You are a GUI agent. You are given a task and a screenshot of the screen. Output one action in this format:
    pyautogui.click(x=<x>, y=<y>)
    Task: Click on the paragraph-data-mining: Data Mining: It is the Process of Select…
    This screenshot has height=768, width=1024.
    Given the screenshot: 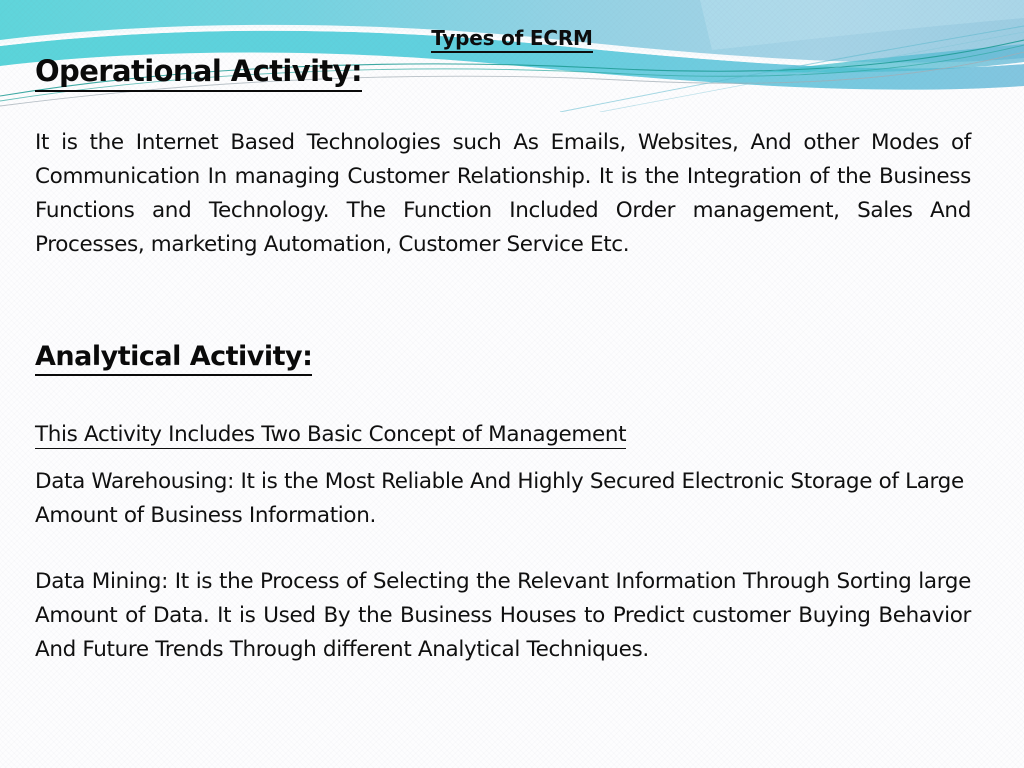 What is the action you would take?
    pyautogui.click(x=503, y=615)
    